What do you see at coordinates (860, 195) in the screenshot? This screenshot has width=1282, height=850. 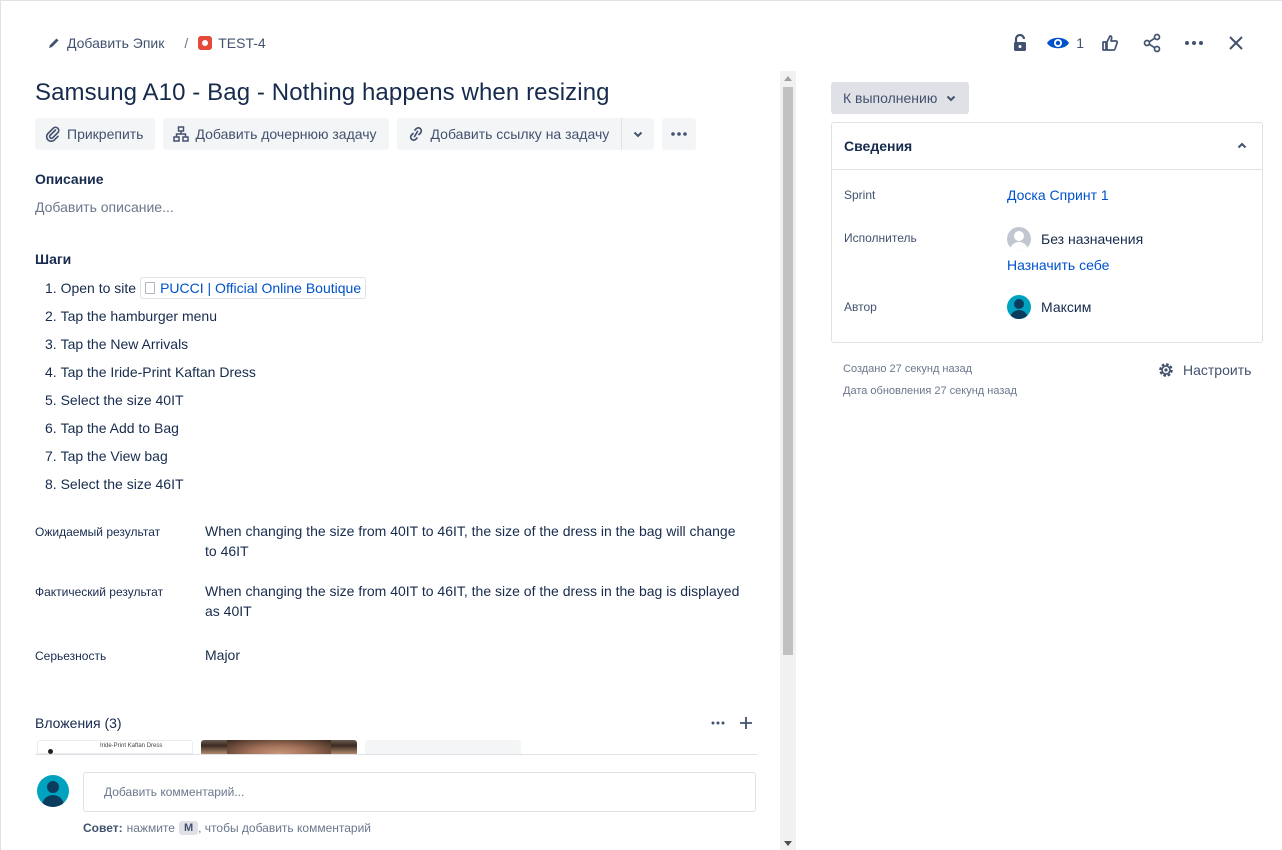 I see `sprint-label: Sprint` at bounding box center [860, 195].